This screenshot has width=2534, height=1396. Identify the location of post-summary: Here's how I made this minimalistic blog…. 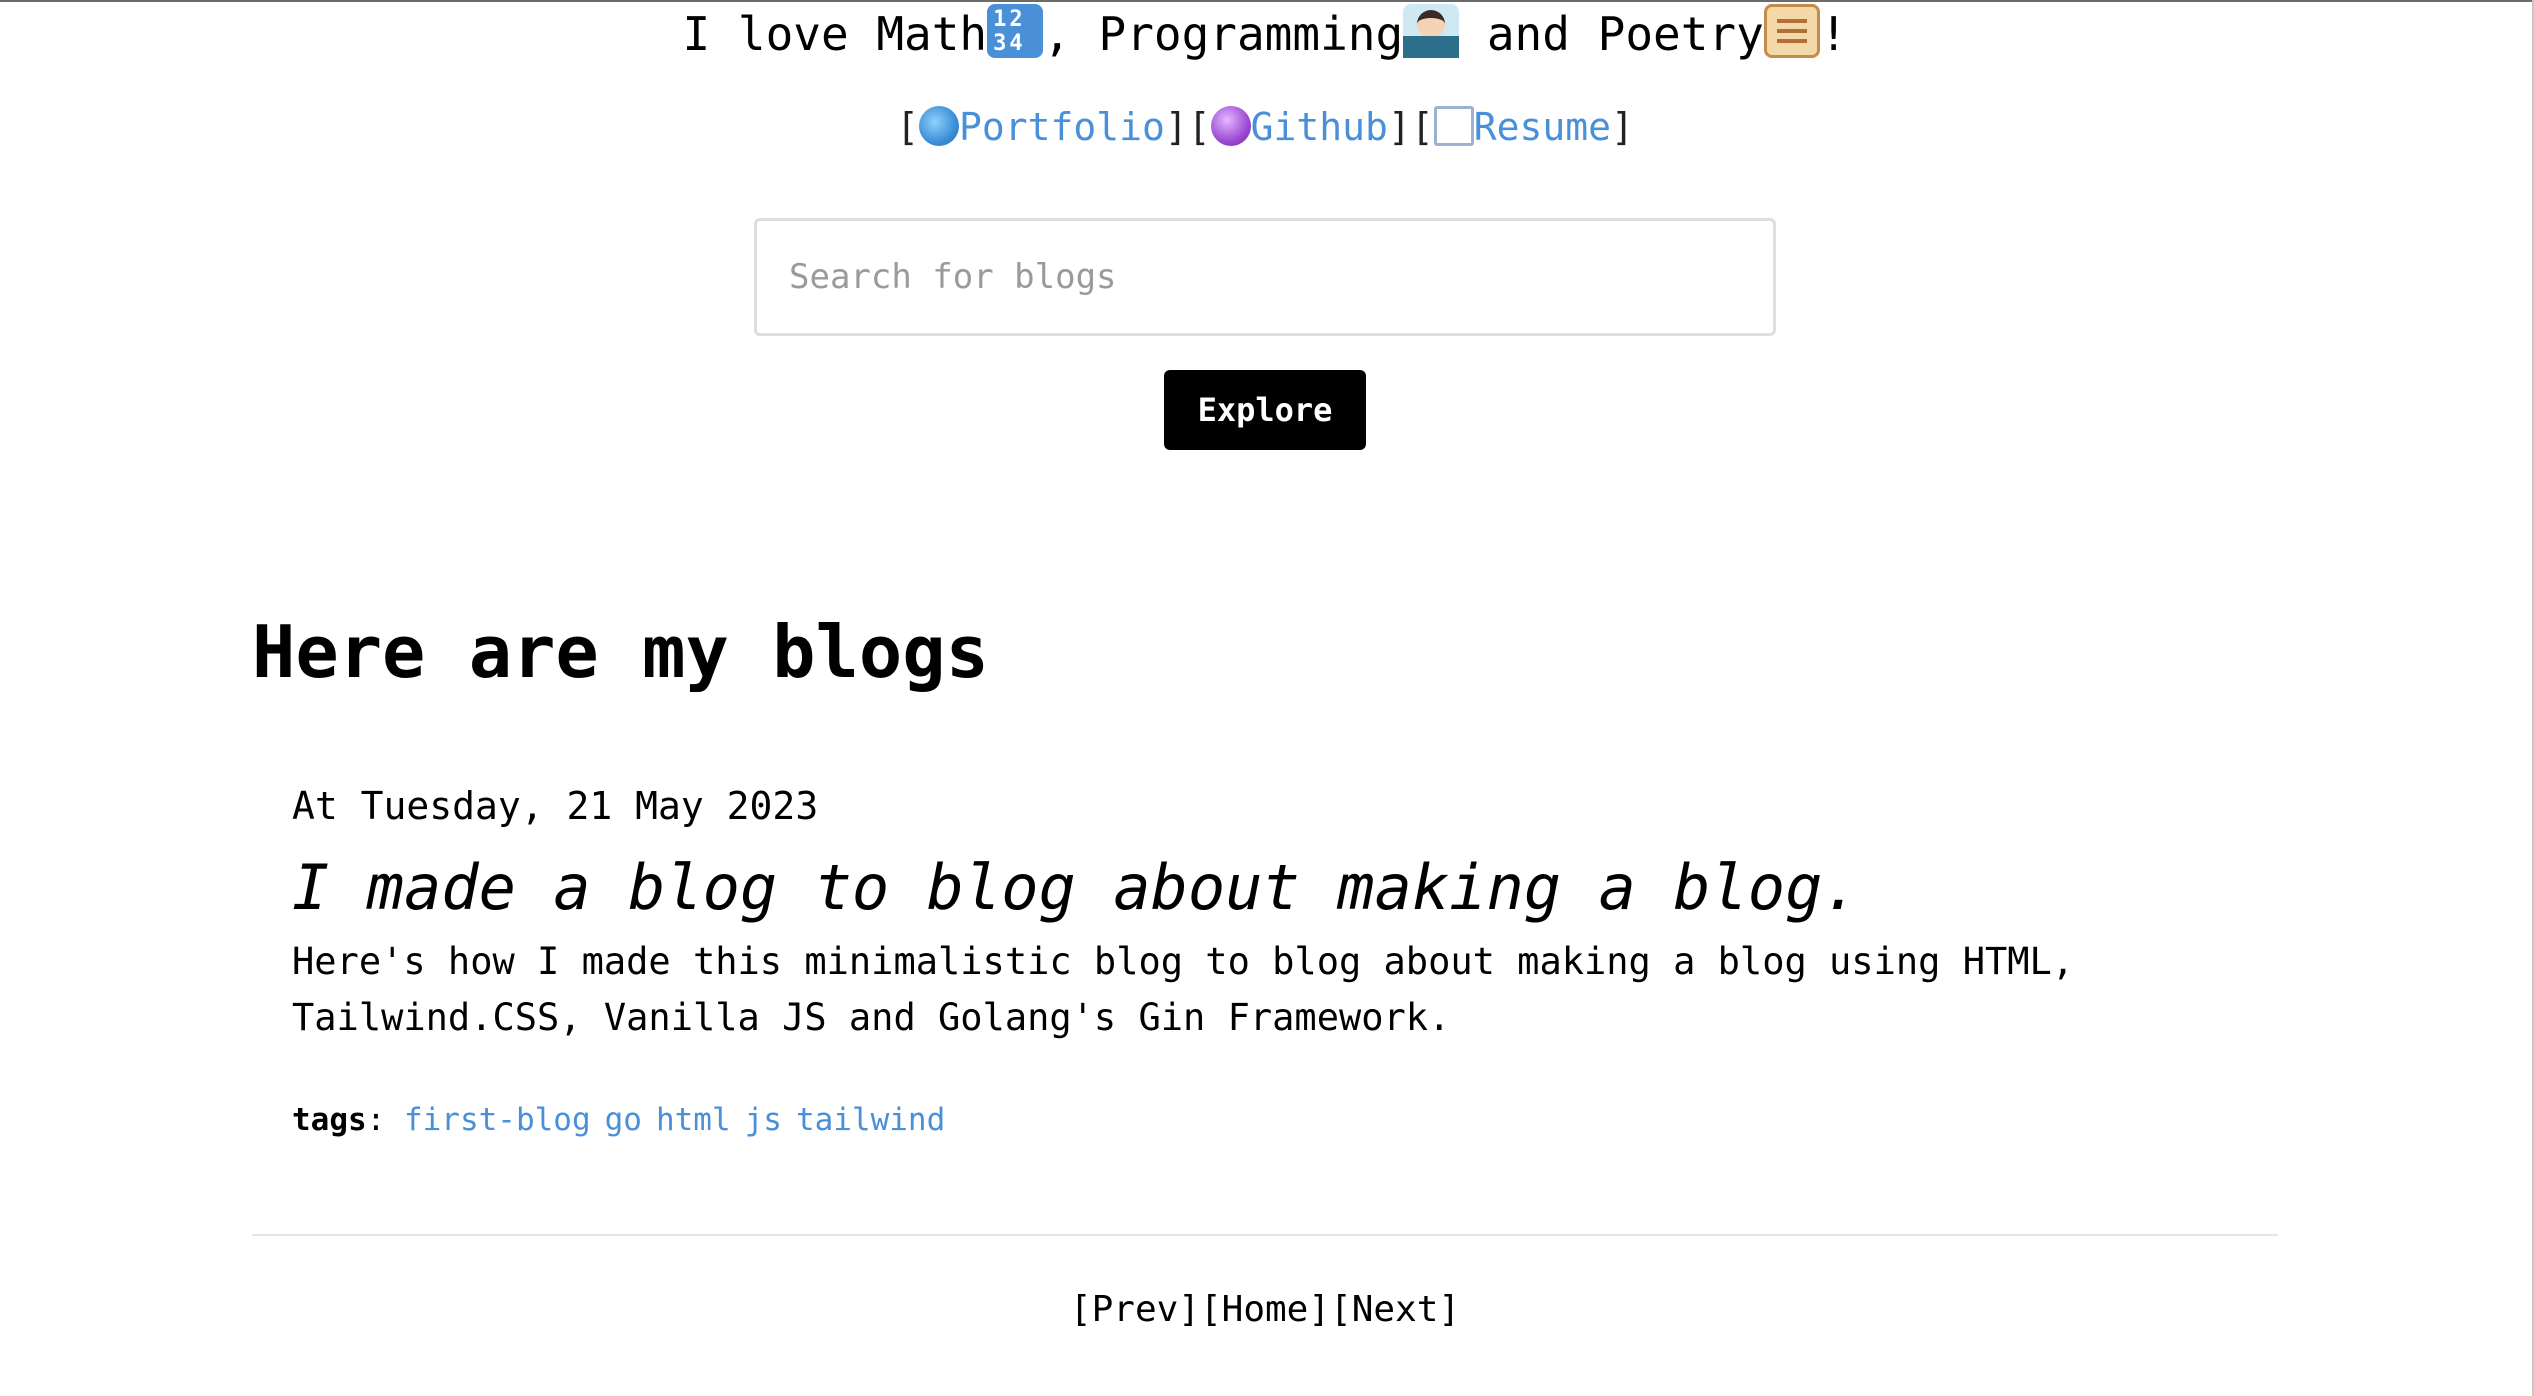
(1183, 989).